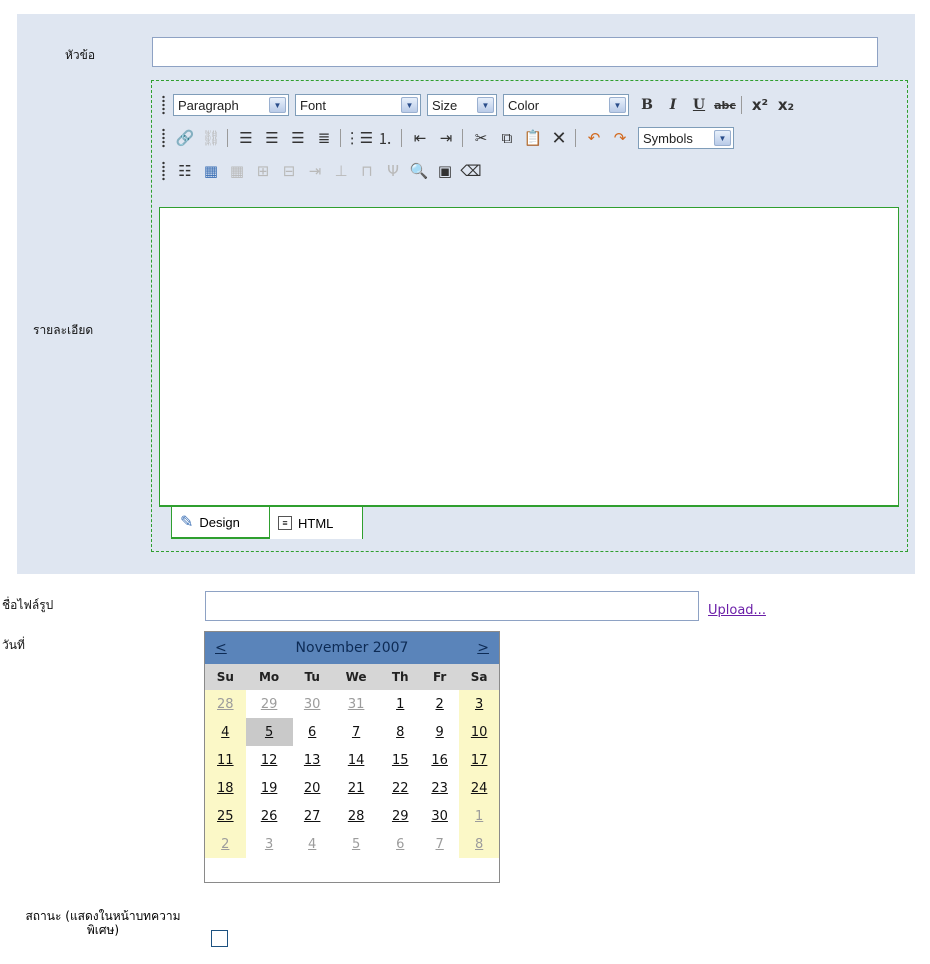 The image size is (930, 964). Describe the element at coordinates (324, 138) in the screenshot. I see `align-justify-icon: ≣` at that location.